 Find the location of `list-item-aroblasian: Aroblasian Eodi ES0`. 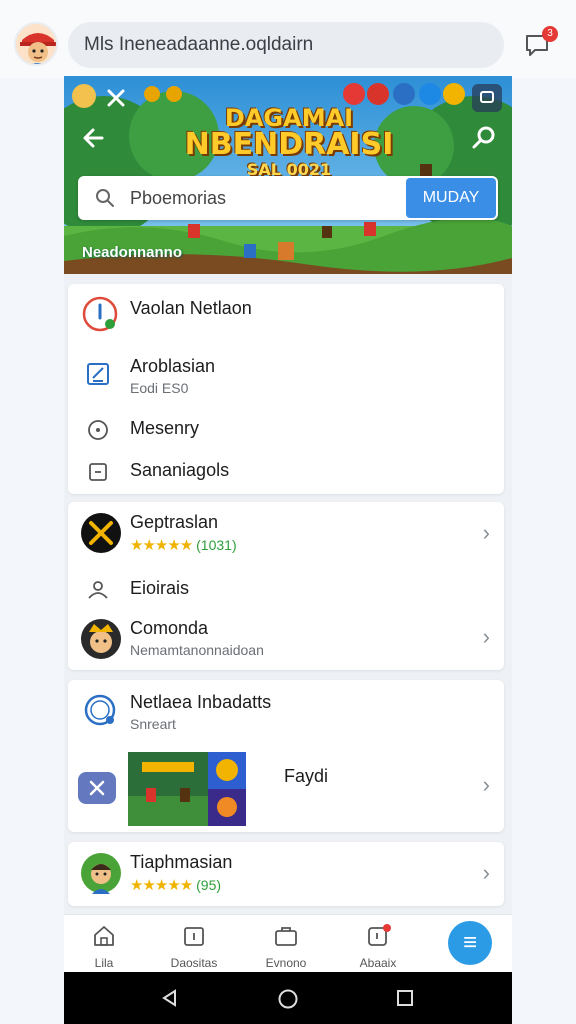

list-item-aroblasian: Aroblasian Eodi ES0 is located at coordinates (286, 377).